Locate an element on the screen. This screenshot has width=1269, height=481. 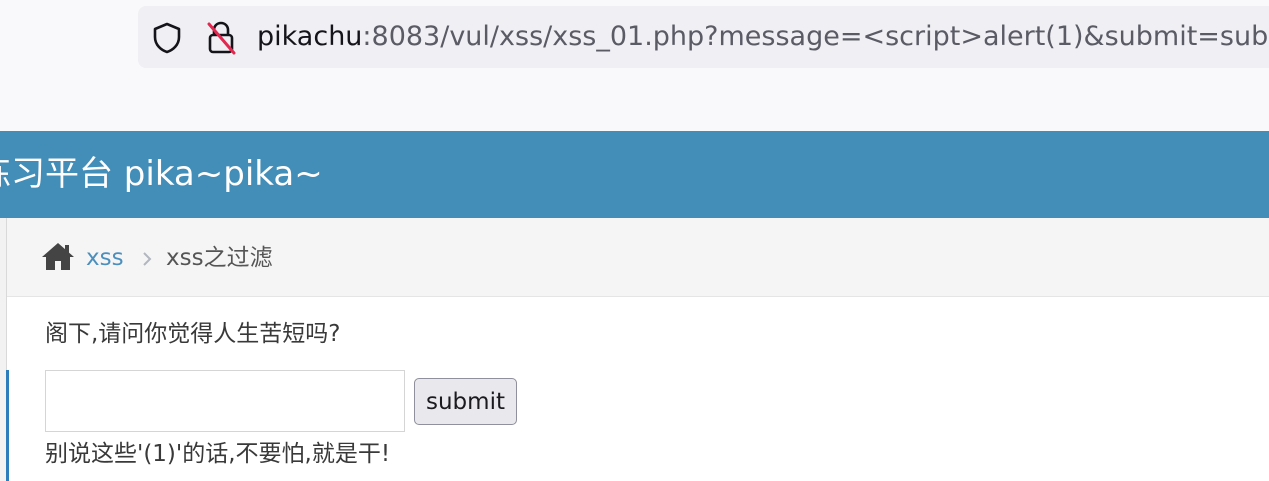
breadcrumb-current: xss之过滤 is located at coordinates (219, 258).